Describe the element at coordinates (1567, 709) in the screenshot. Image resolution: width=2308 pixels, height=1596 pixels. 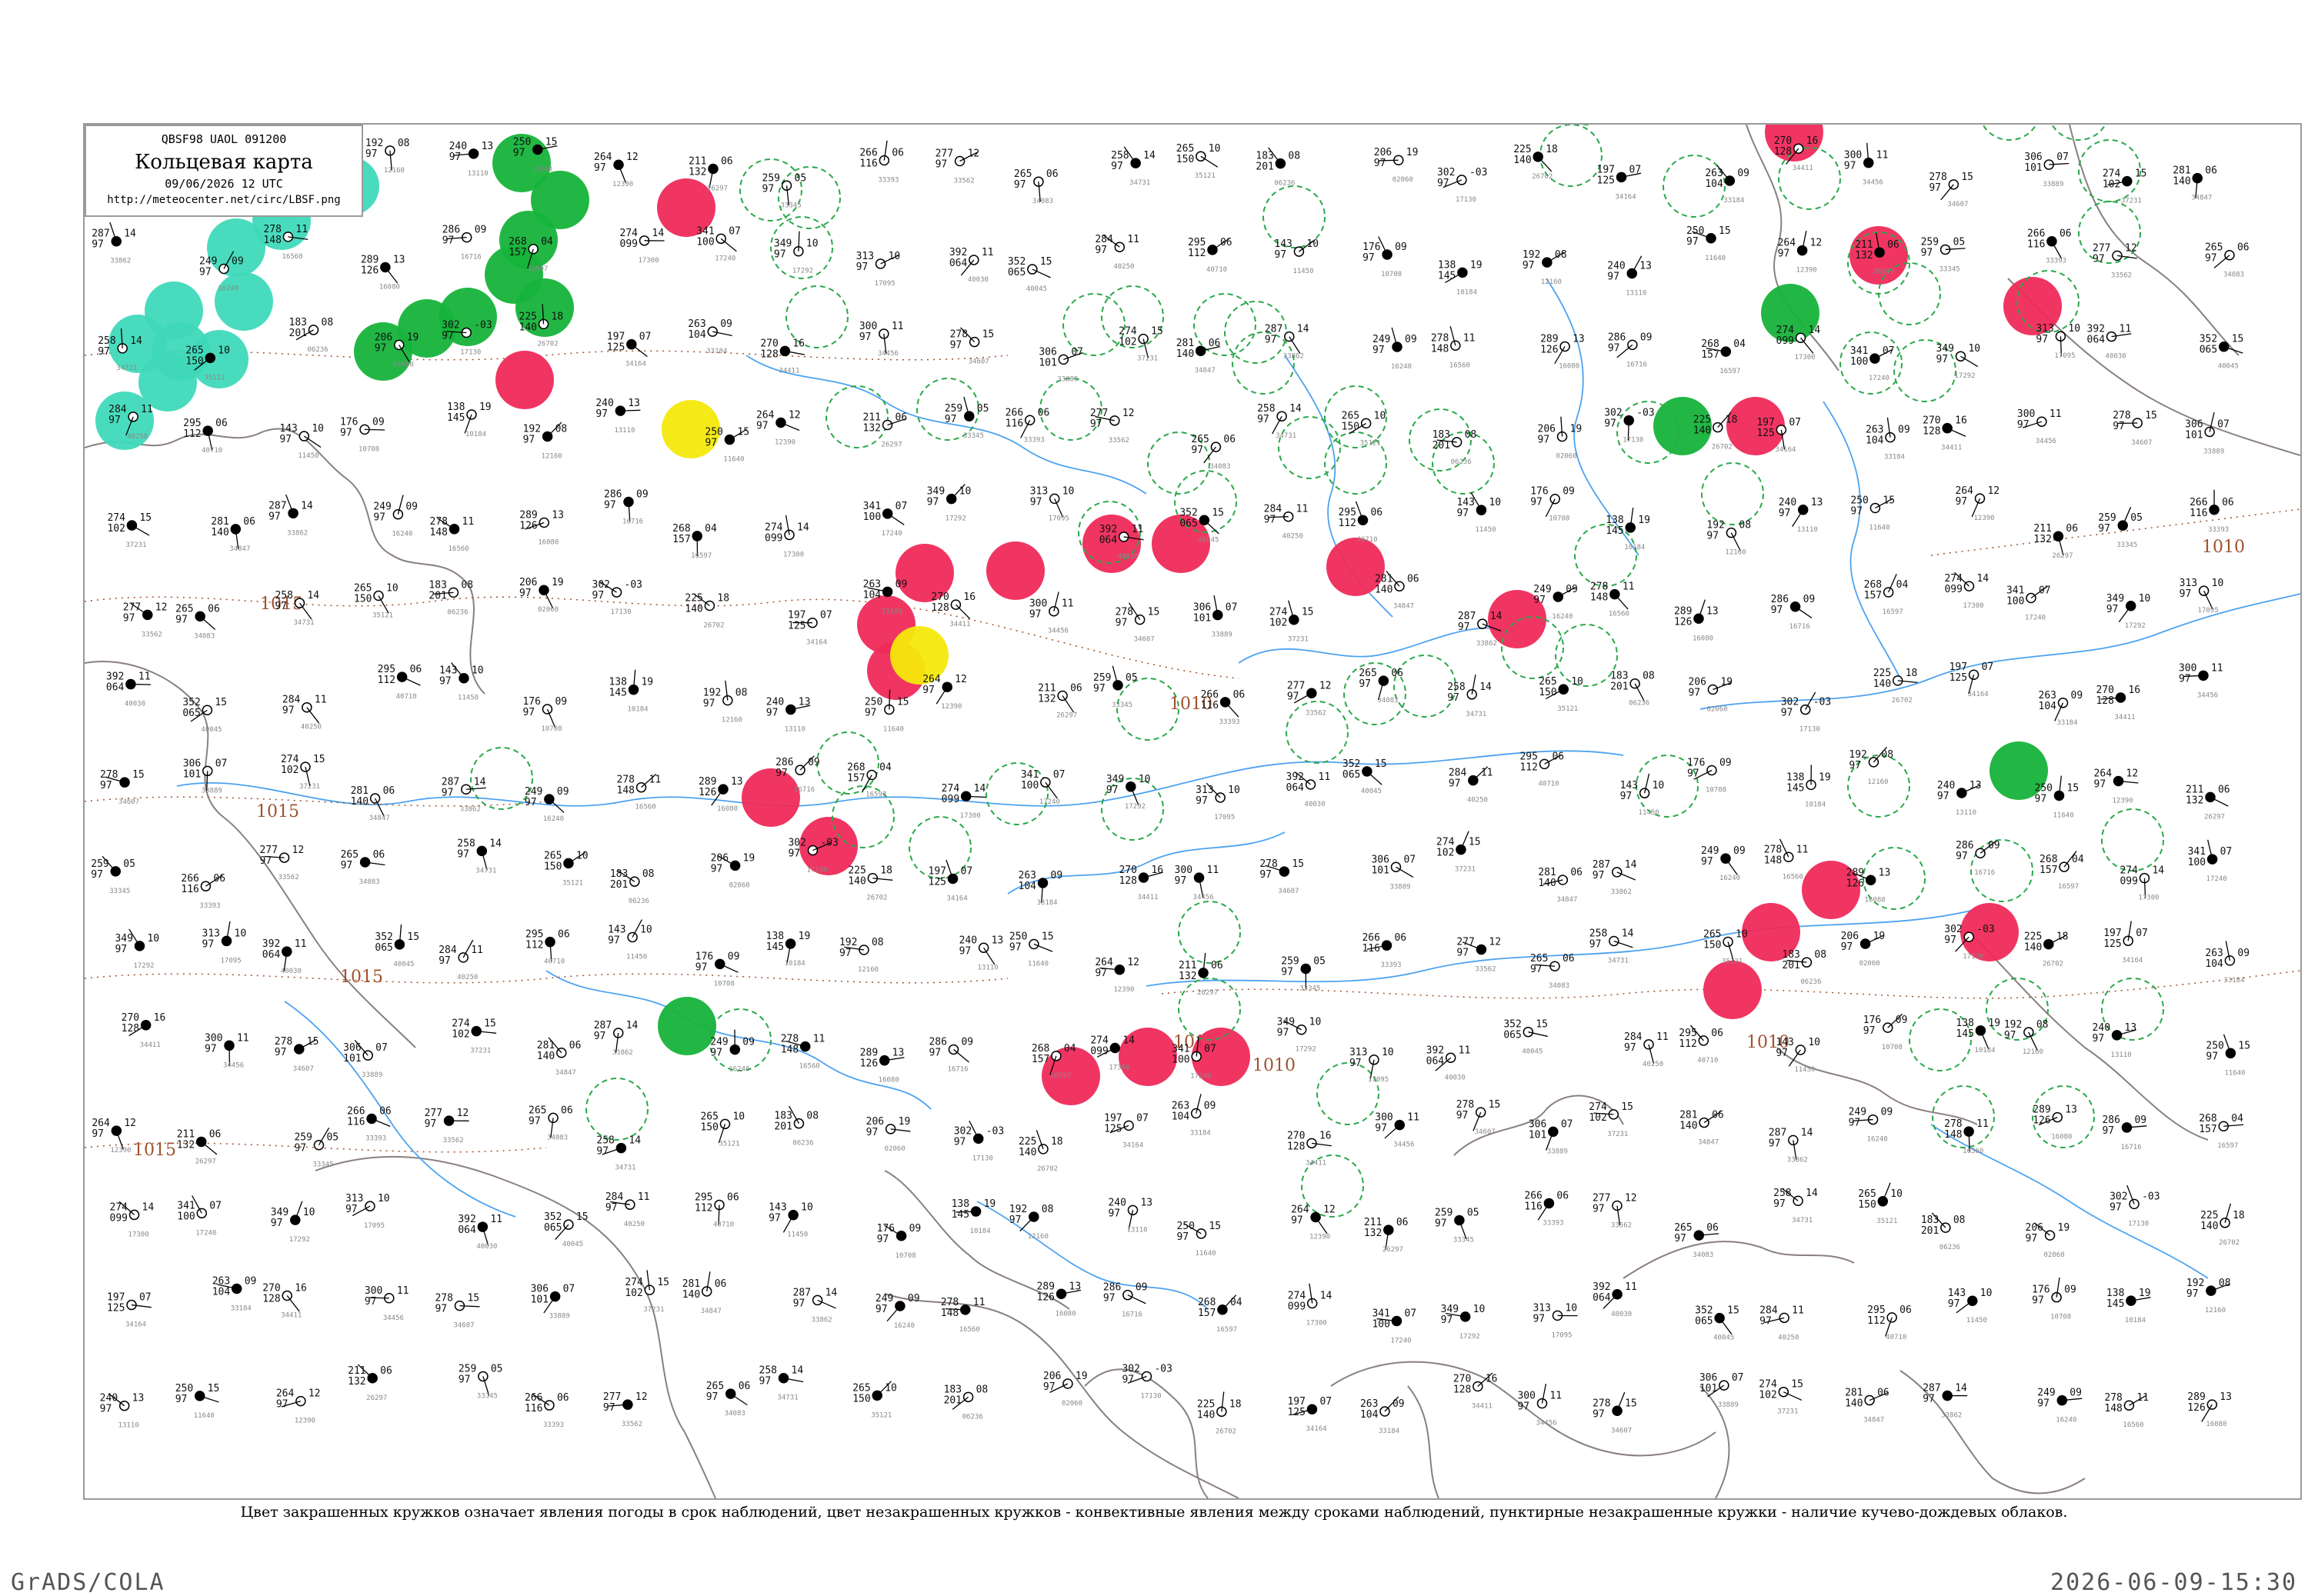
I see `station-index: 35121` at that location.